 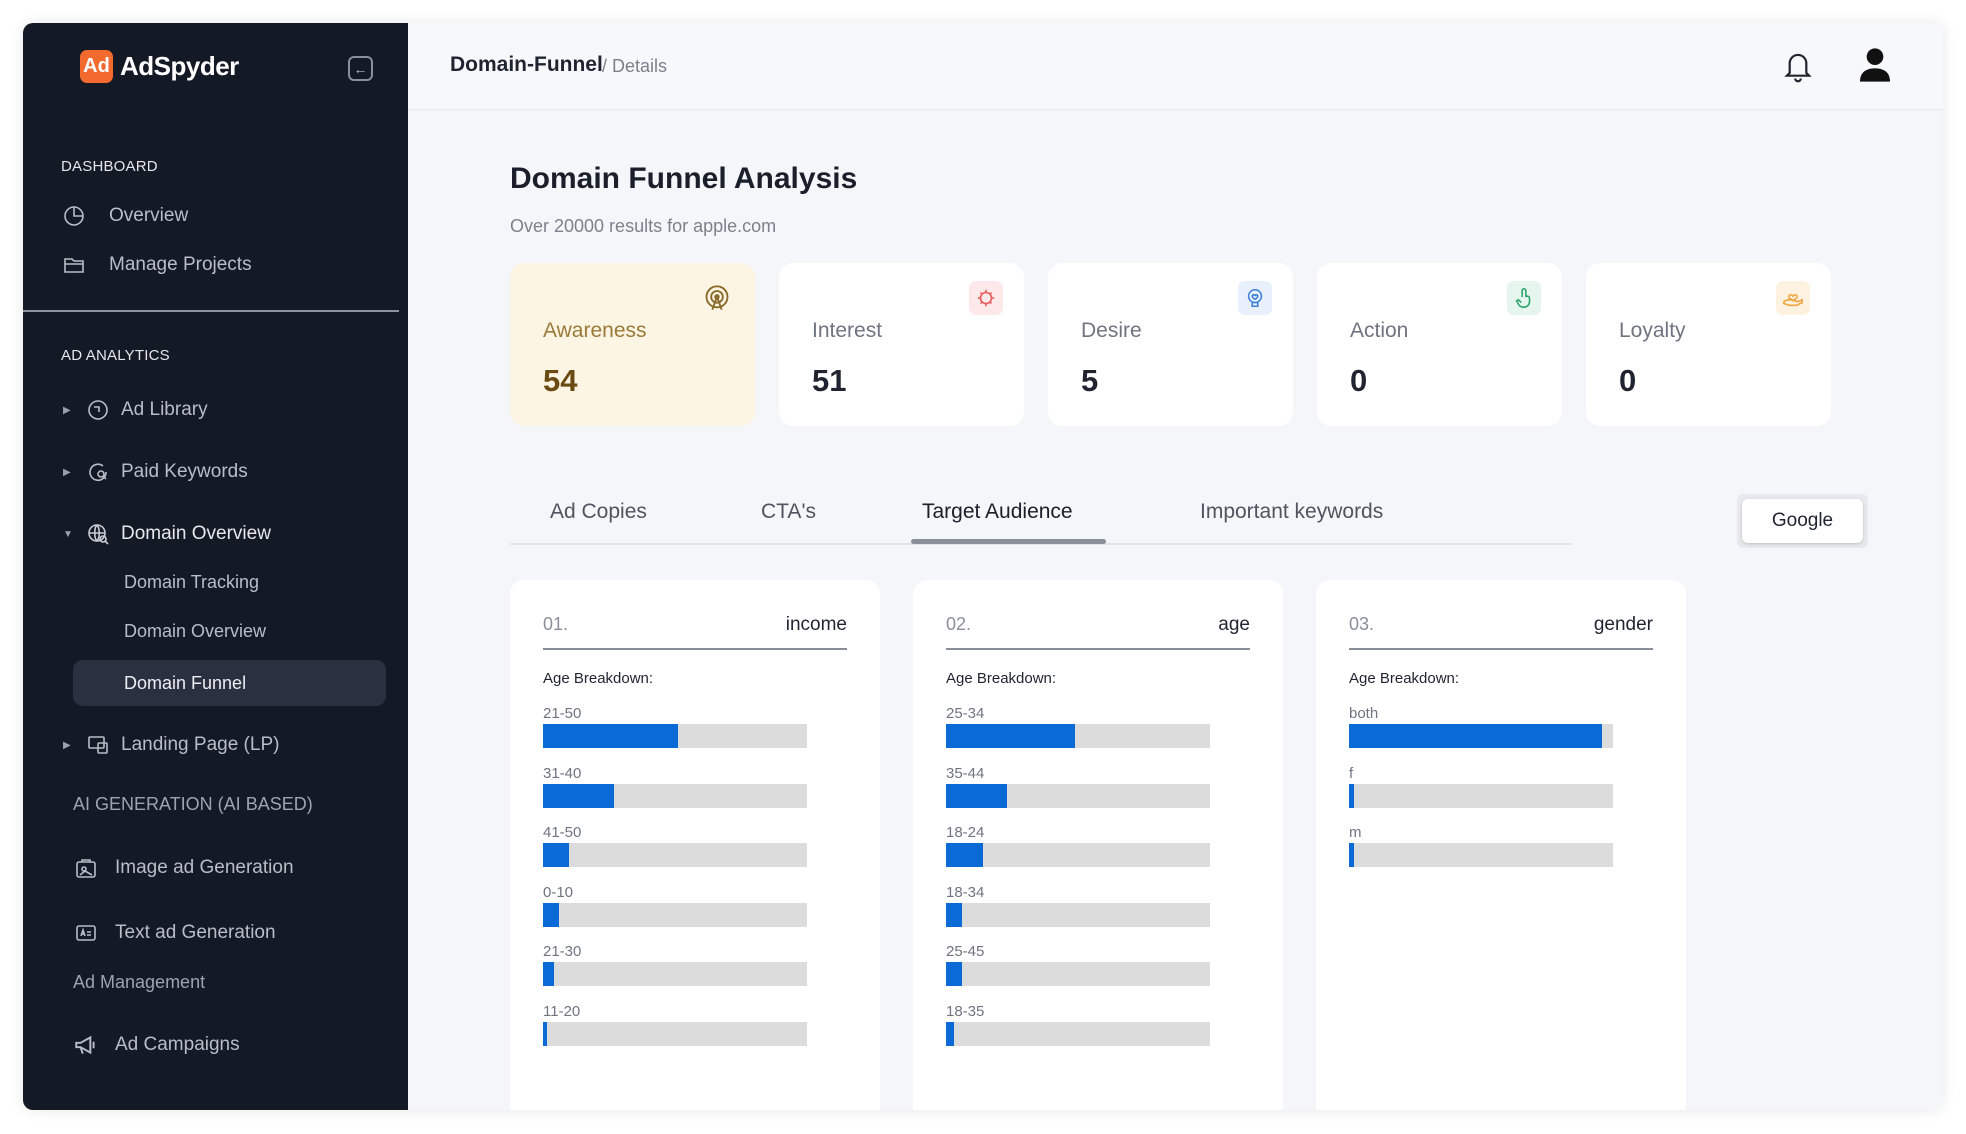 I want to click on tab-ad-copies: Ad Copies, so click(x=598, y=512).